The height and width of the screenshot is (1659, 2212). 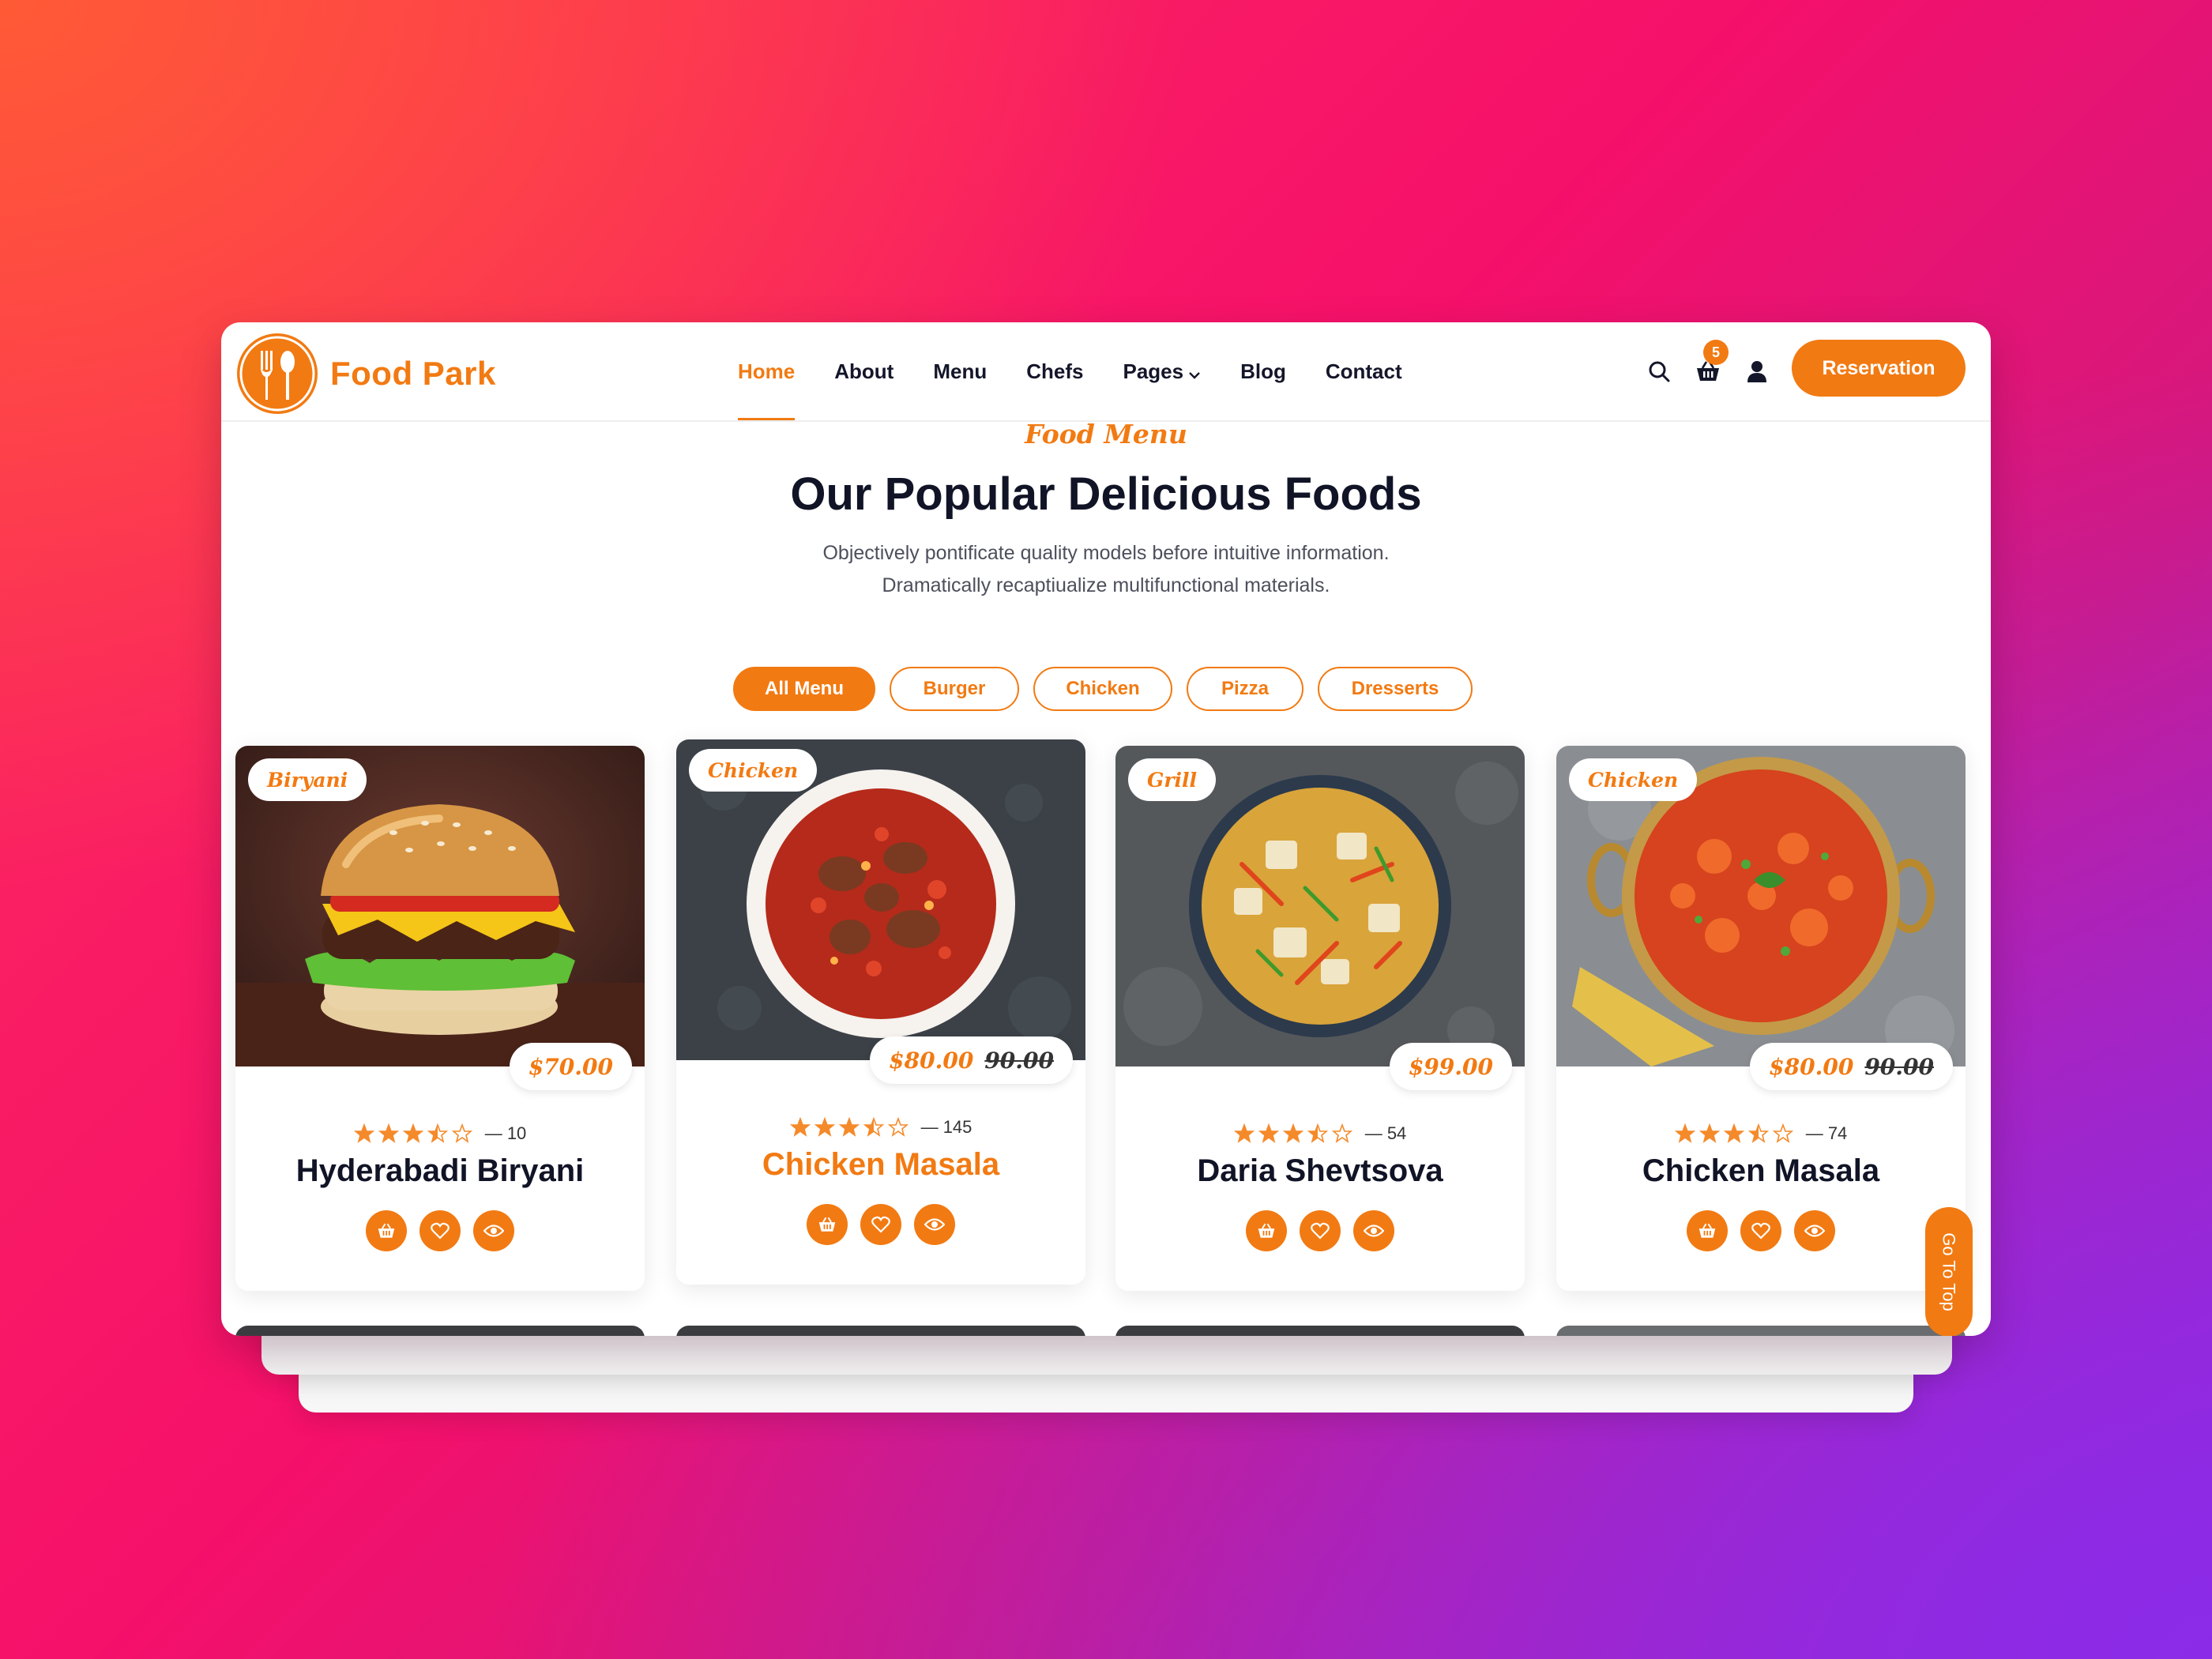 I want to click on food-image-chicken-curry: Chicken, so click(x=1761, y=906).